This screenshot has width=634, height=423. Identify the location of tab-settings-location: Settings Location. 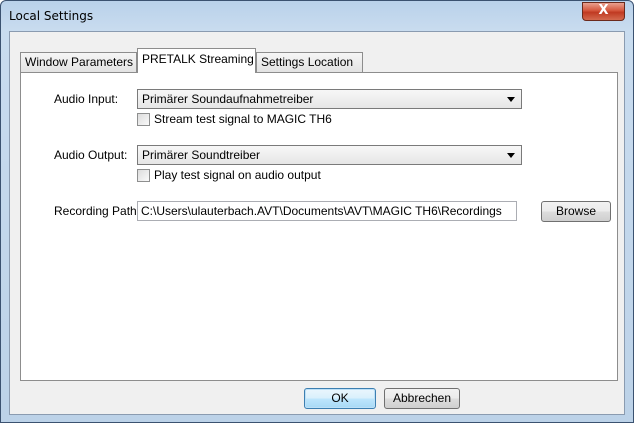
(309, 62).